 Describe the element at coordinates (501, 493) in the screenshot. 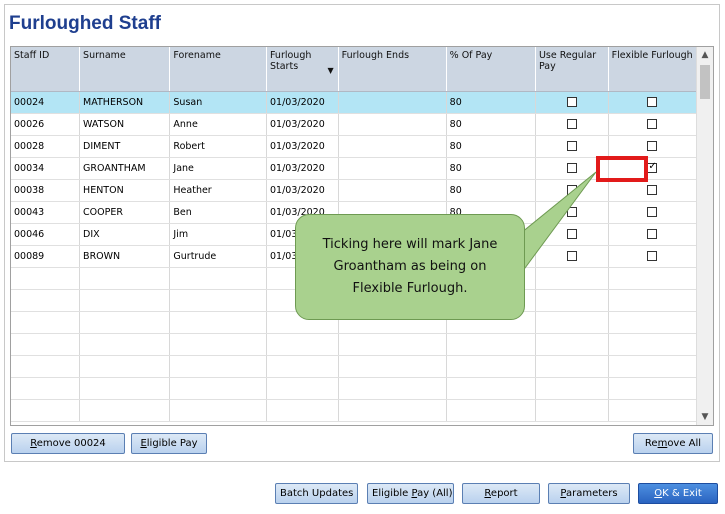

I see `report-button: Report` at that location.